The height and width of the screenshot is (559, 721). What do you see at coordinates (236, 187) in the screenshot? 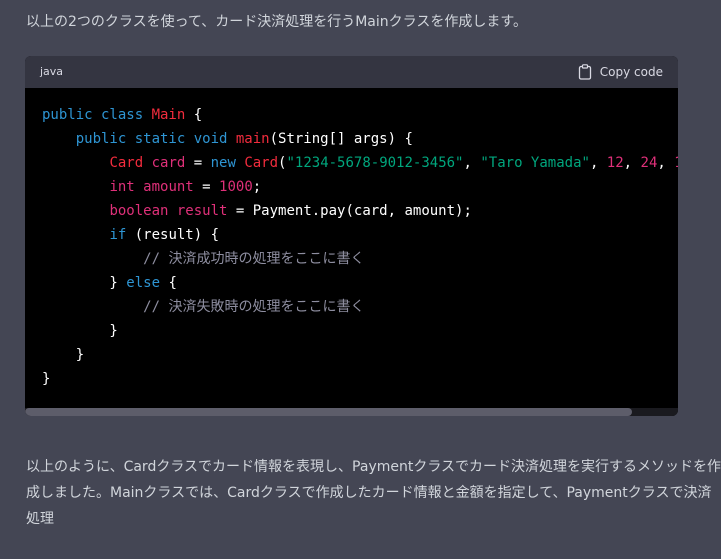
I see `code-token: 1000` at bounding box center [236, 187].